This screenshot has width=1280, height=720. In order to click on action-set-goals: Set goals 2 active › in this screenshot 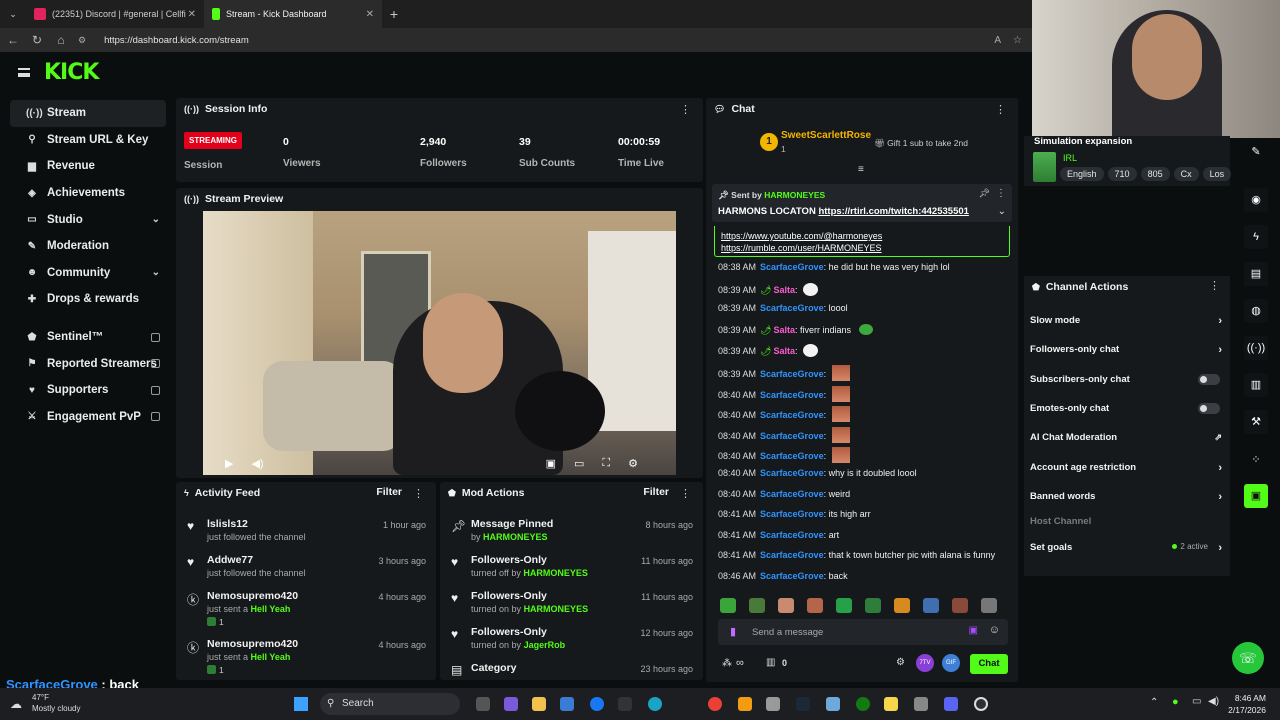, I will do `click(1127, 553)`.